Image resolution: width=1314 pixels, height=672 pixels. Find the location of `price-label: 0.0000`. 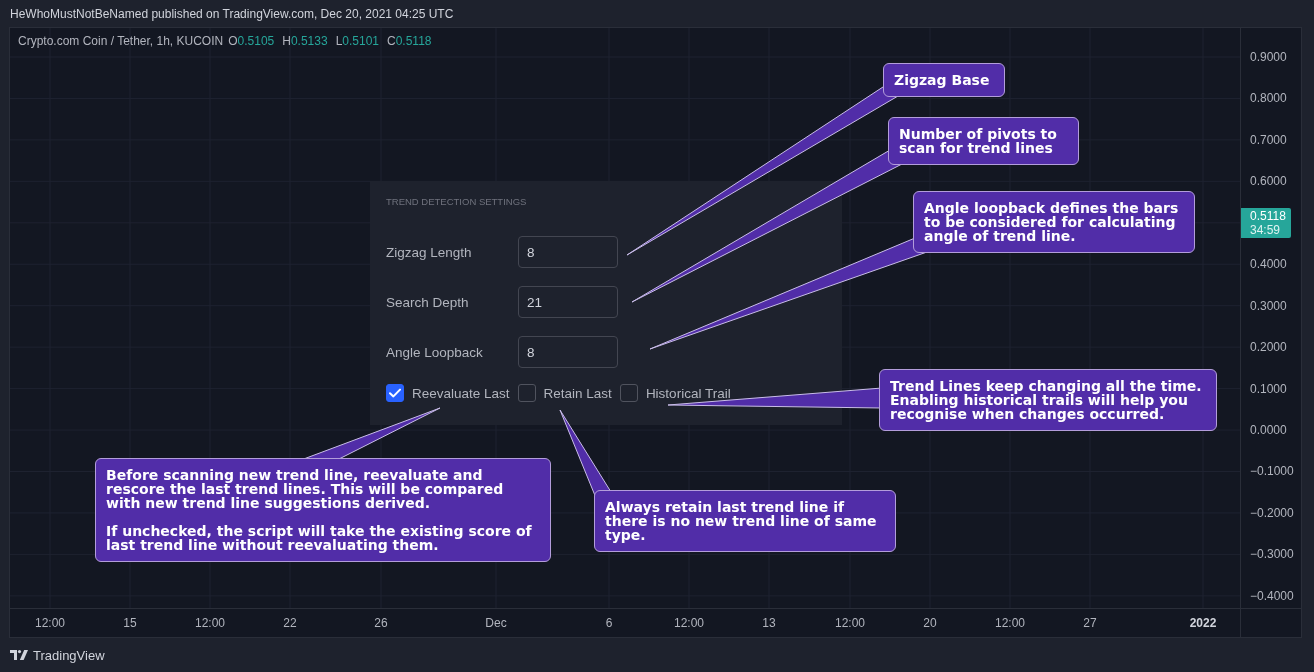

price-label: 0.0000 is located at coordinates (1268, 429).